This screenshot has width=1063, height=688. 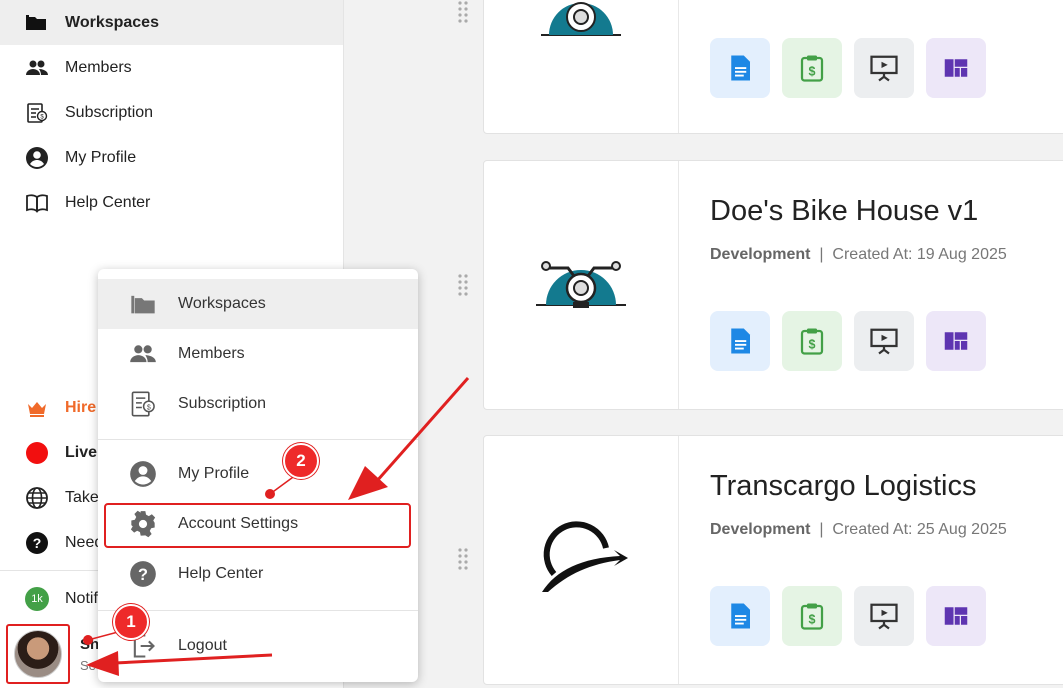 I want to click on menu-item-my-profile: My Profile, so click(x=258, y=474).